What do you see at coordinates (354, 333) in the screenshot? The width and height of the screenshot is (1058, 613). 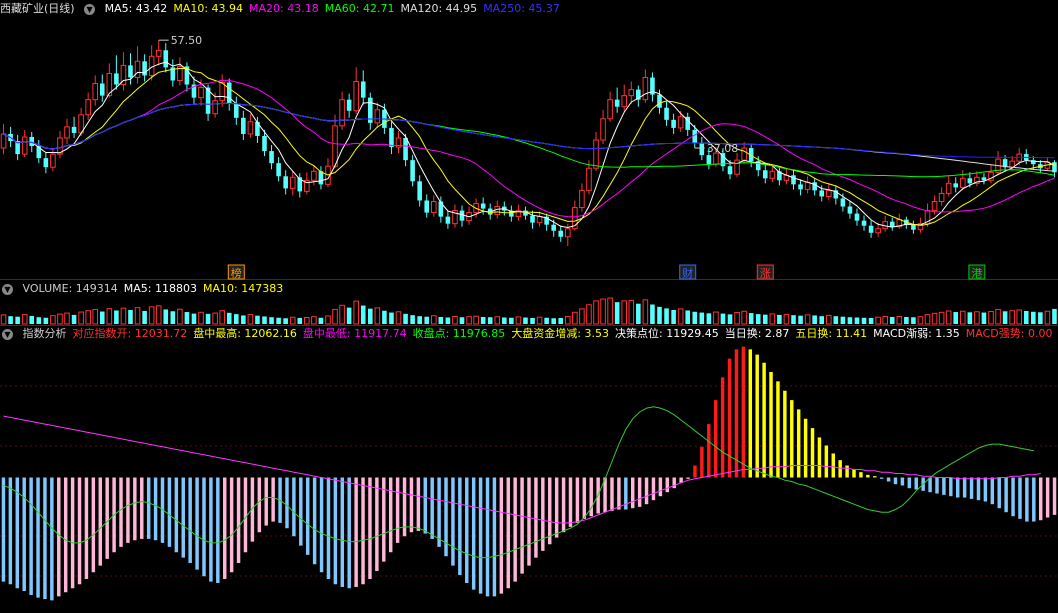 I see `indicator_legend-3: 盘中最低: 11917.74` at bounding box center [354, 333].